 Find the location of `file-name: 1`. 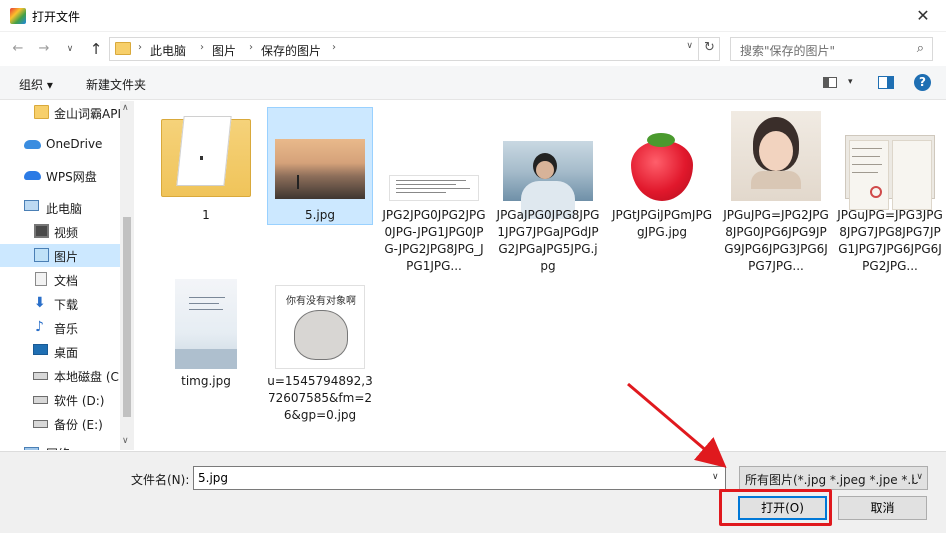

file-name: 1 is located at coordinates (206, 215).